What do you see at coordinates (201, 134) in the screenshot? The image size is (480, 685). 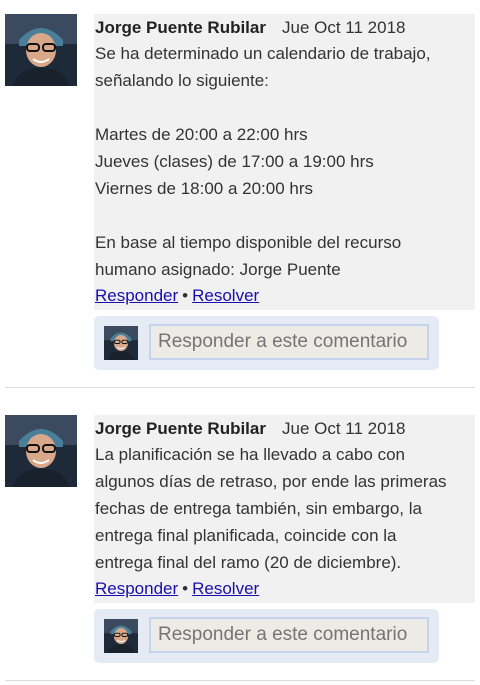 I see `comment-line: Martes de 20:00 a 22:00 hrs` at bounding box center [201, 134].